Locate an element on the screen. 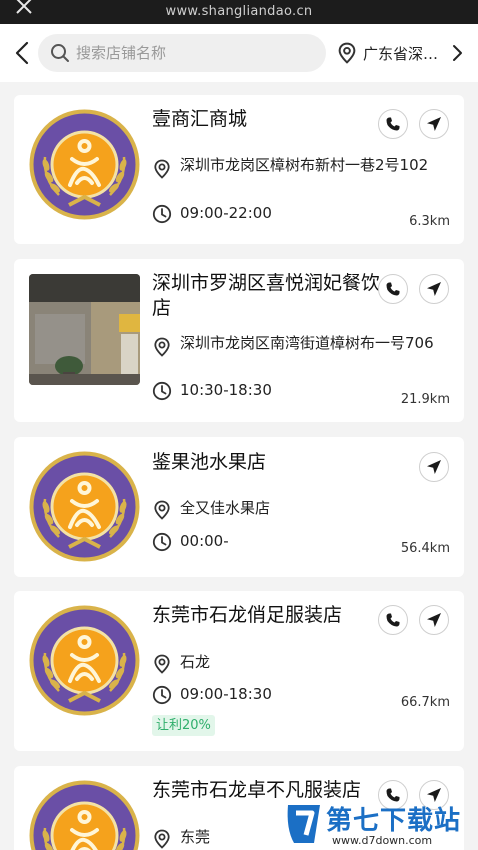  back-icon is located at coordinates (23, 53).